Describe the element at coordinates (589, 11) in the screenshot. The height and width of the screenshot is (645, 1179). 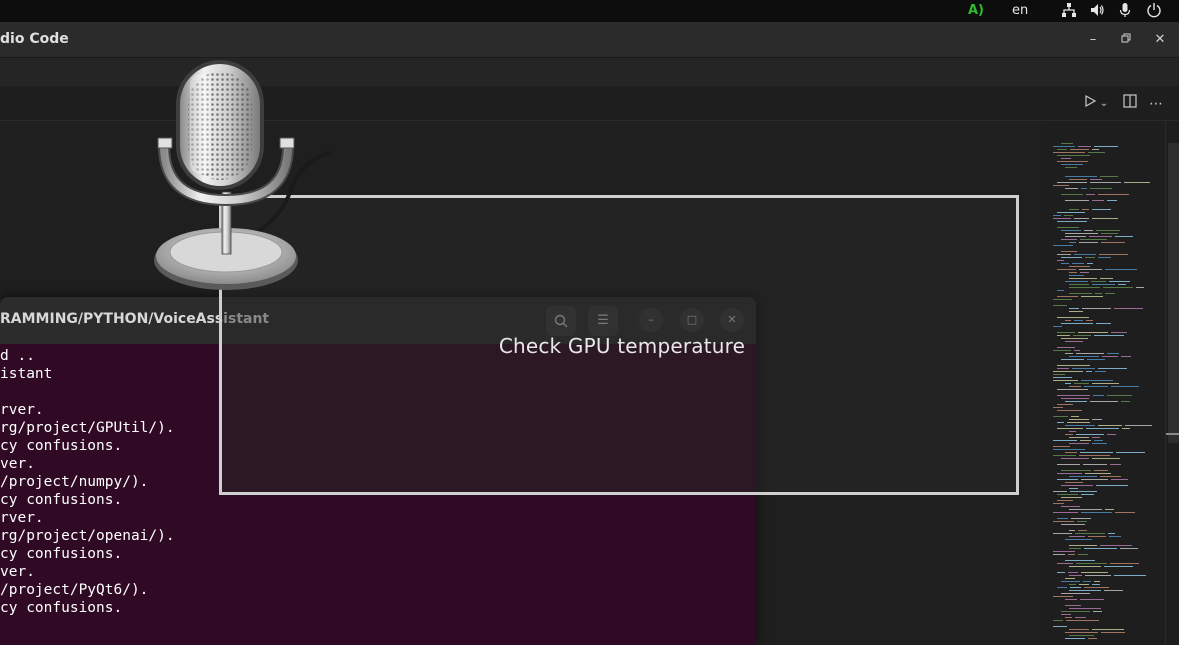
I see `system-top-bar: A) en` at that location.